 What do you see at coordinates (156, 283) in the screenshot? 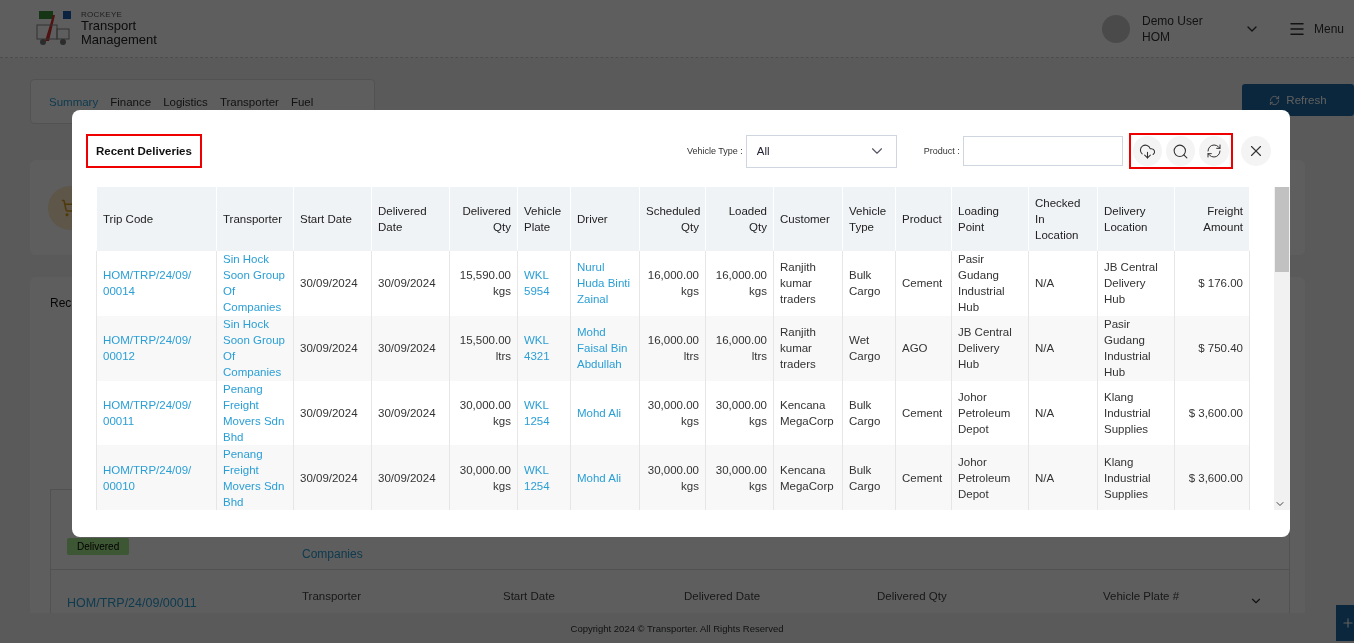
I see `table-link: HOM/TRP/24/09/00014` at bounding box center [156, 283].